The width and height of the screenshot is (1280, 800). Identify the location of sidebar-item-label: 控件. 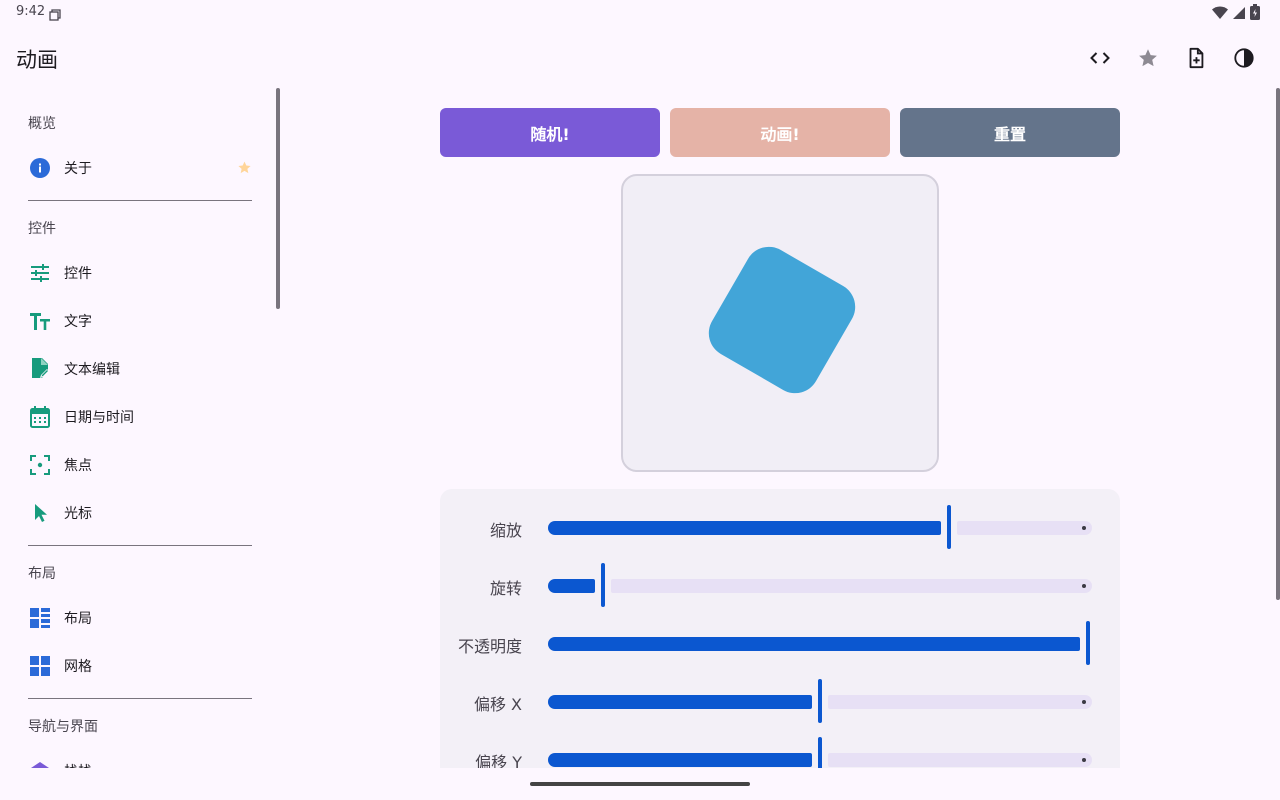
(78, 274).